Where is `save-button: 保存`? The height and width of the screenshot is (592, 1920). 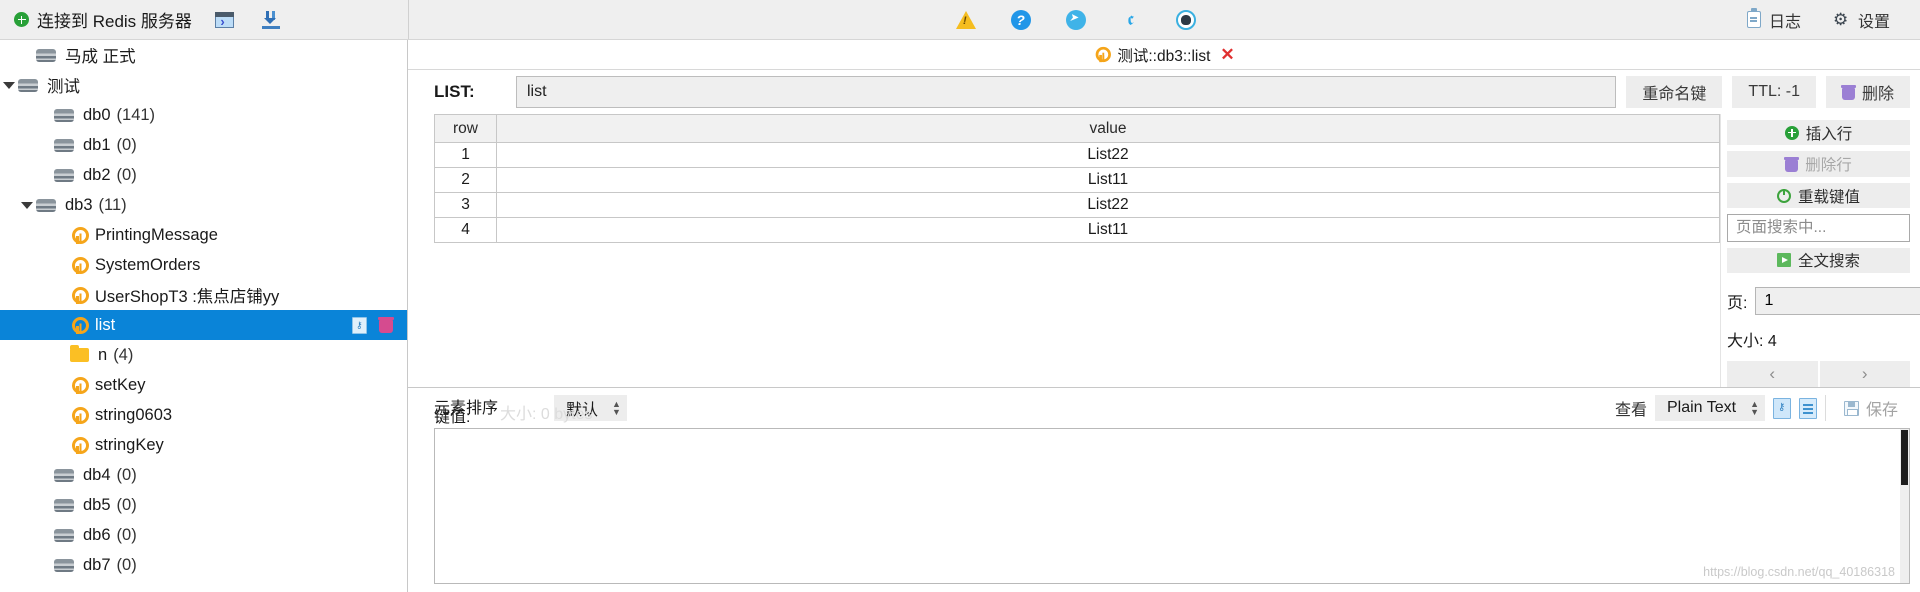
save-button: 保存 is located at coordinates (1871, 408).